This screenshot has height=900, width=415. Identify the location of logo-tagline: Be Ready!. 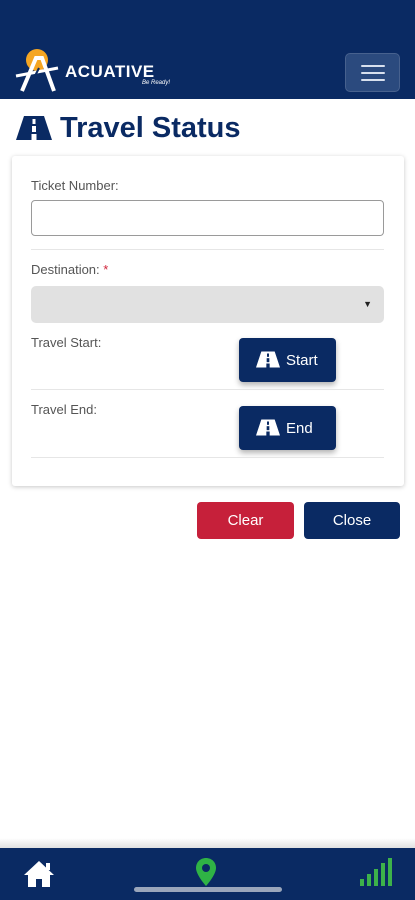
(156, 83).